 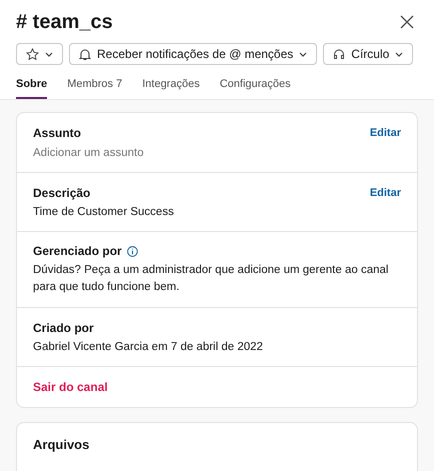 What do you see at coordinates (132, 251) in the screenshot?
I see `info-icon` at bounding box center [132, 251].